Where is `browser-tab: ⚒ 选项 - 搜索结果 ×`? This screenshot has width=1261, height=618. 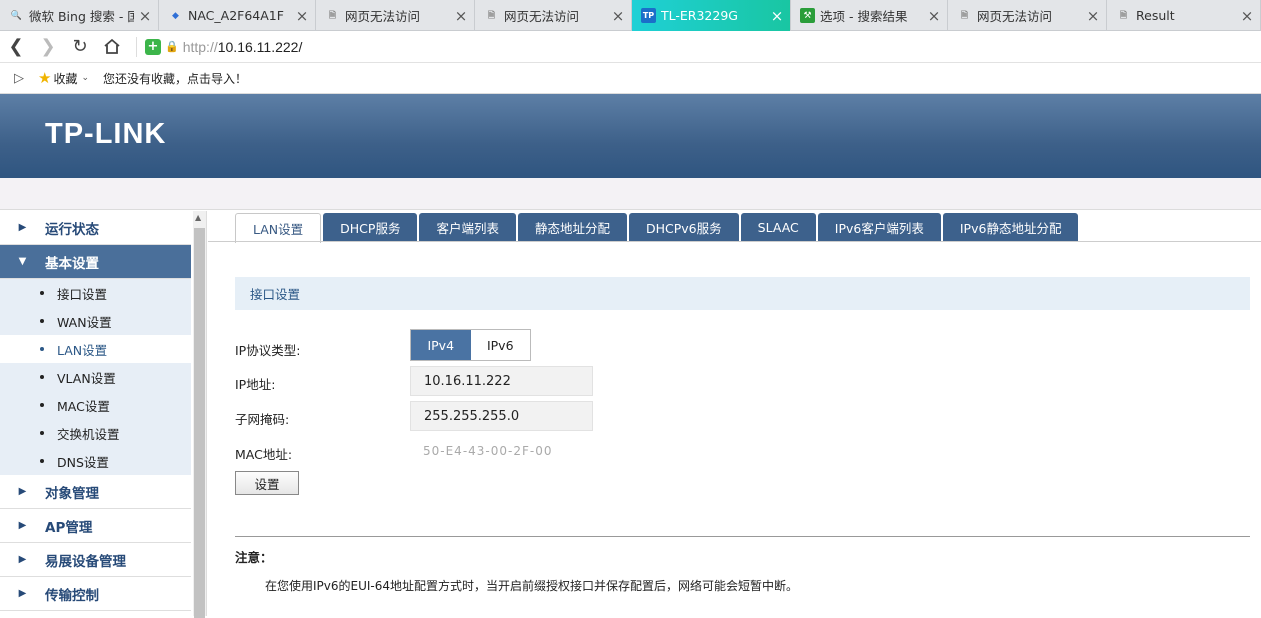 browser-tab: ⚒ 选项 - 搜索结果 × is located at coordinates (869, 15).